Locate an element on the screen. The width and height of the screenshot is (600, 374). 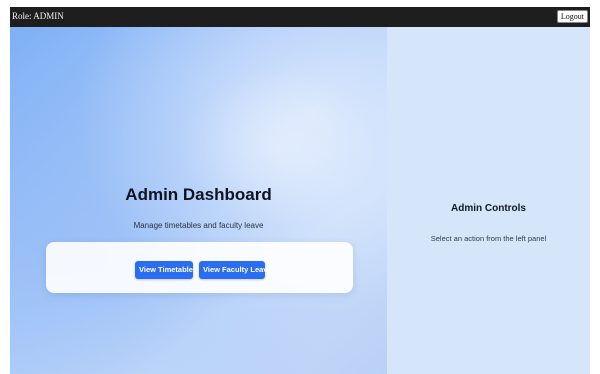
top-bar: Role: ADMIN Logout is located at coordinates (300, 17).